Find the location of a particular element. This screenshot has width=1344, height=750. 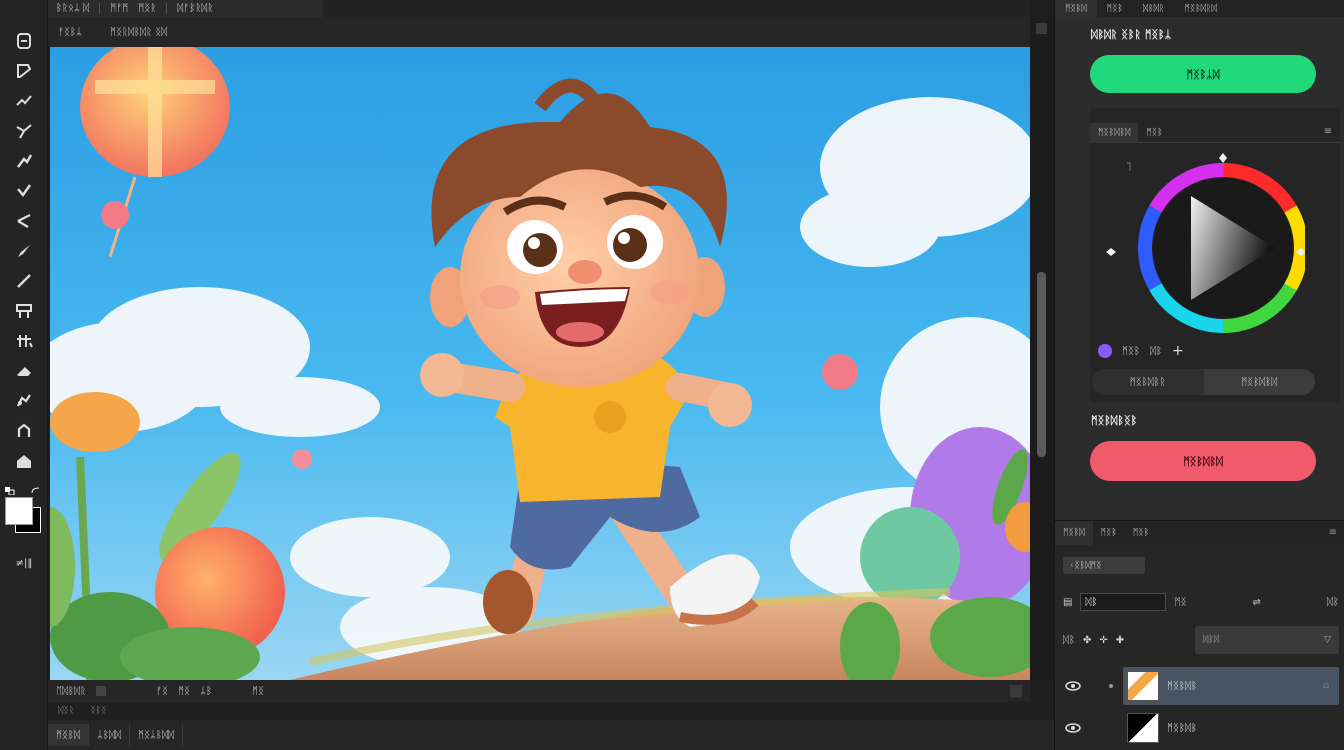

status-bar: ᛖᛞᛒᛞᚱ ᚠᛝ ᛗᛝ ᛦᛒ ᛗᛝ is located at coordinates (539, 691).